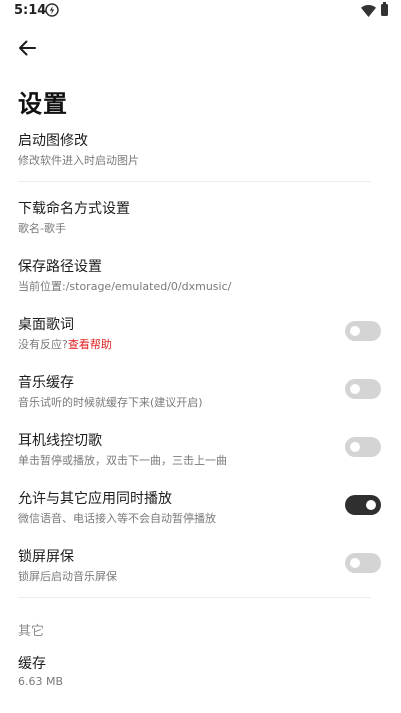 This screenshot has height=713, width=401. What do you see at coordinates (32, 664) in the screenshot?
I see `setting-title: 缓存` at bounding box center [32, 664].